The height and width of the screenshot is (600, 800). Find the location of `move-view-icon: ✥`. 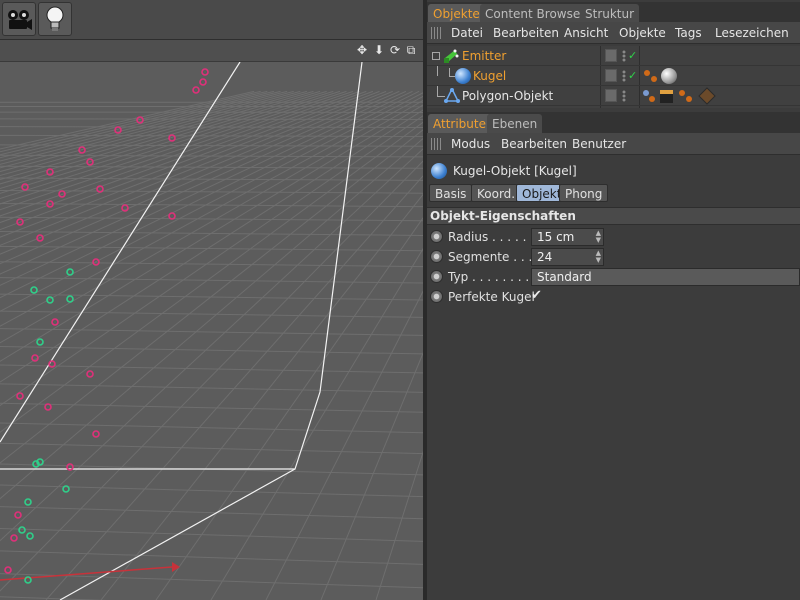

move-view-icon: ✥ is located at coordinates (362, 50).